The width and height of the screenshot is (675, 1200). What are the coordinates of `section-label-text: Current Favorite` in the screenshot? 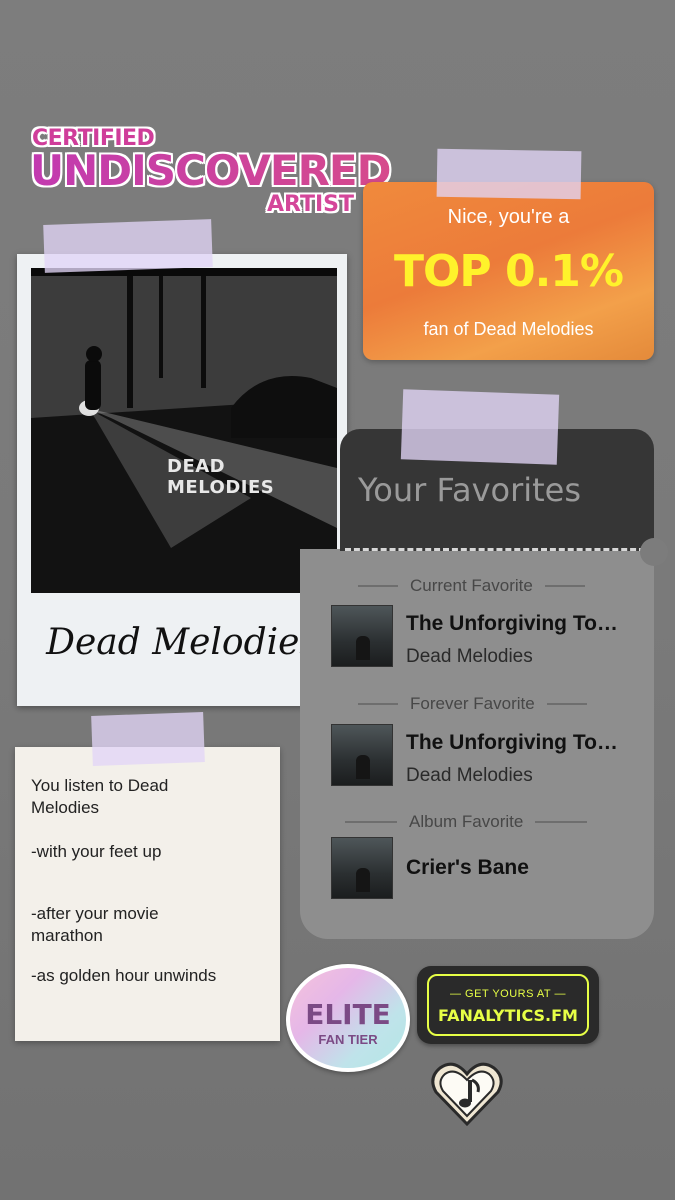 It's located at (471, 585).